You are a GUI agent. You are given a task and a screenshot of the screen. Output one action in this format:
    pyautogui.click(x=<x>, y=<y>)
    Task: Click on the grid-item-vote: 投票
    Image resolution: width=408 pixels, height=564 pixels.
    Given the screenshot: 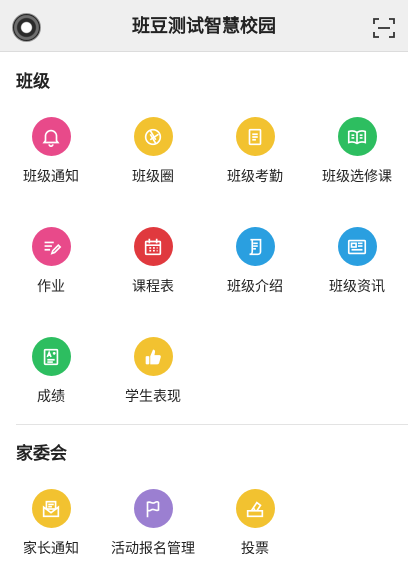 What is the action you would take?
    pyautogui.click(x=255, y=526)
    